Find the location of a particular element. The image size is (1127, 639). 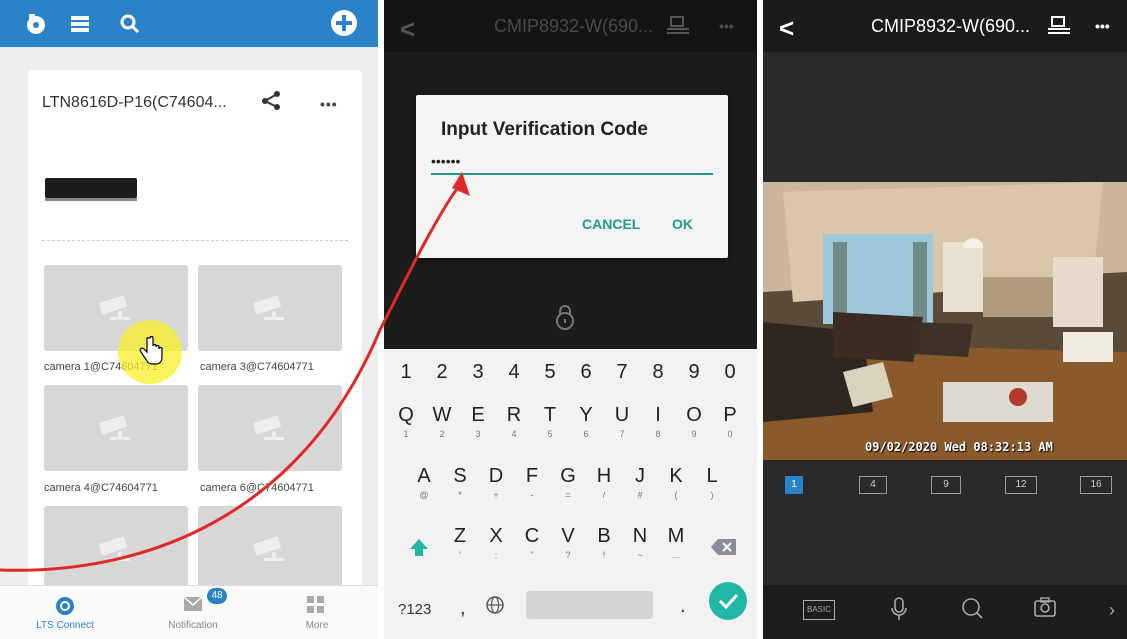

spacebar is located at coordinates (589, 605).